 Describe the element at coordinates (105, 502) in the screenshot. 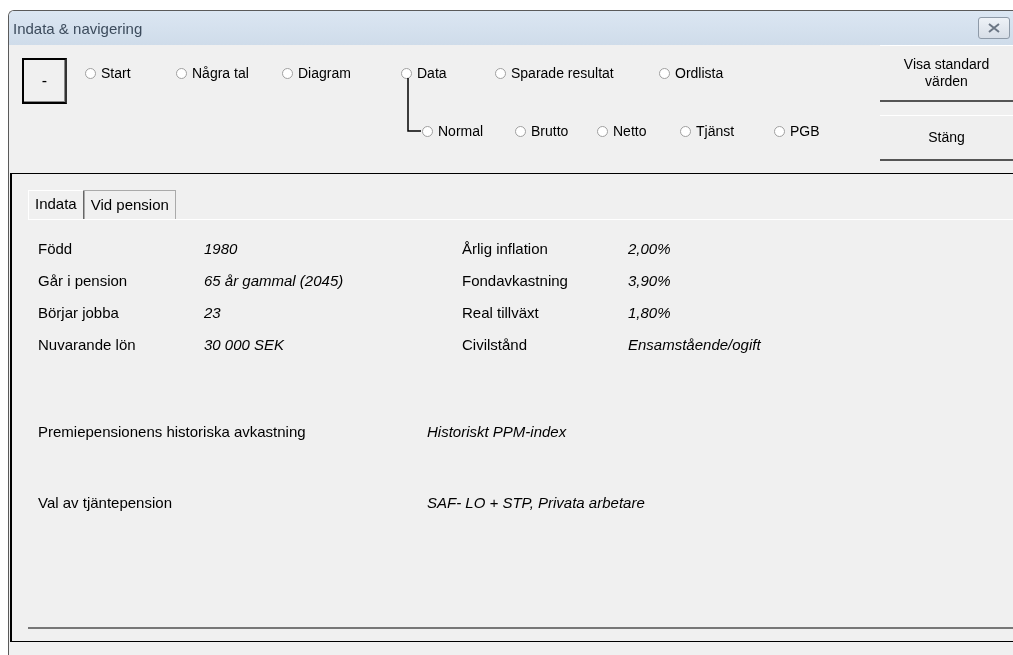

I see `field-label: Val av tjäntepension` at that location.